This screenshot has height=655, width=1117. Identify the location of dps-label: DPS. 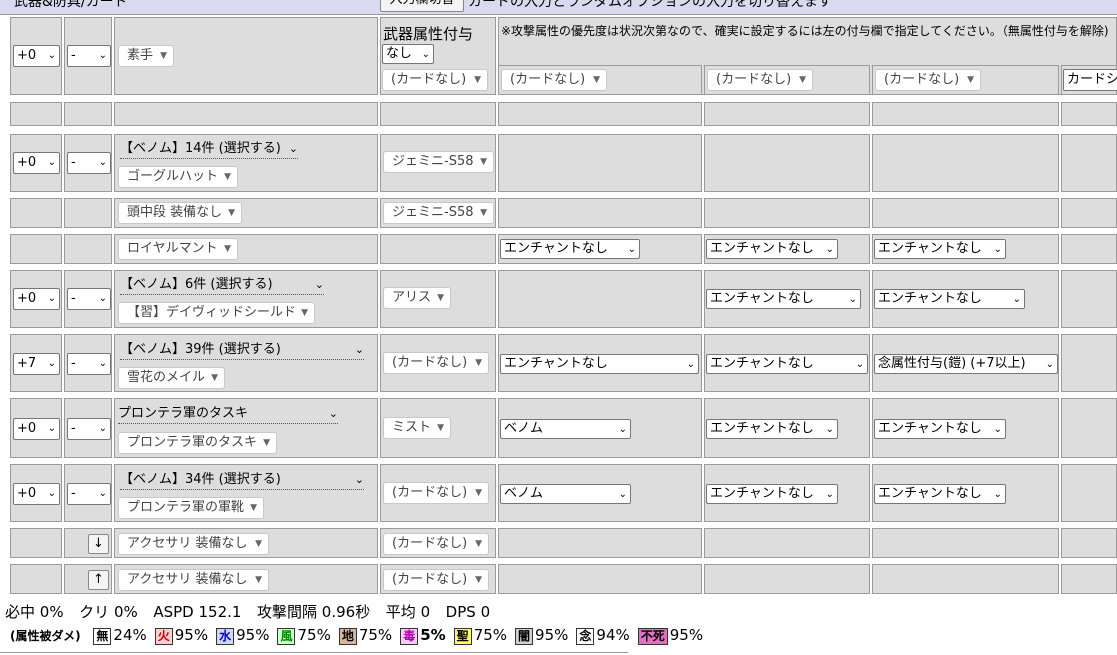
(460, 612).